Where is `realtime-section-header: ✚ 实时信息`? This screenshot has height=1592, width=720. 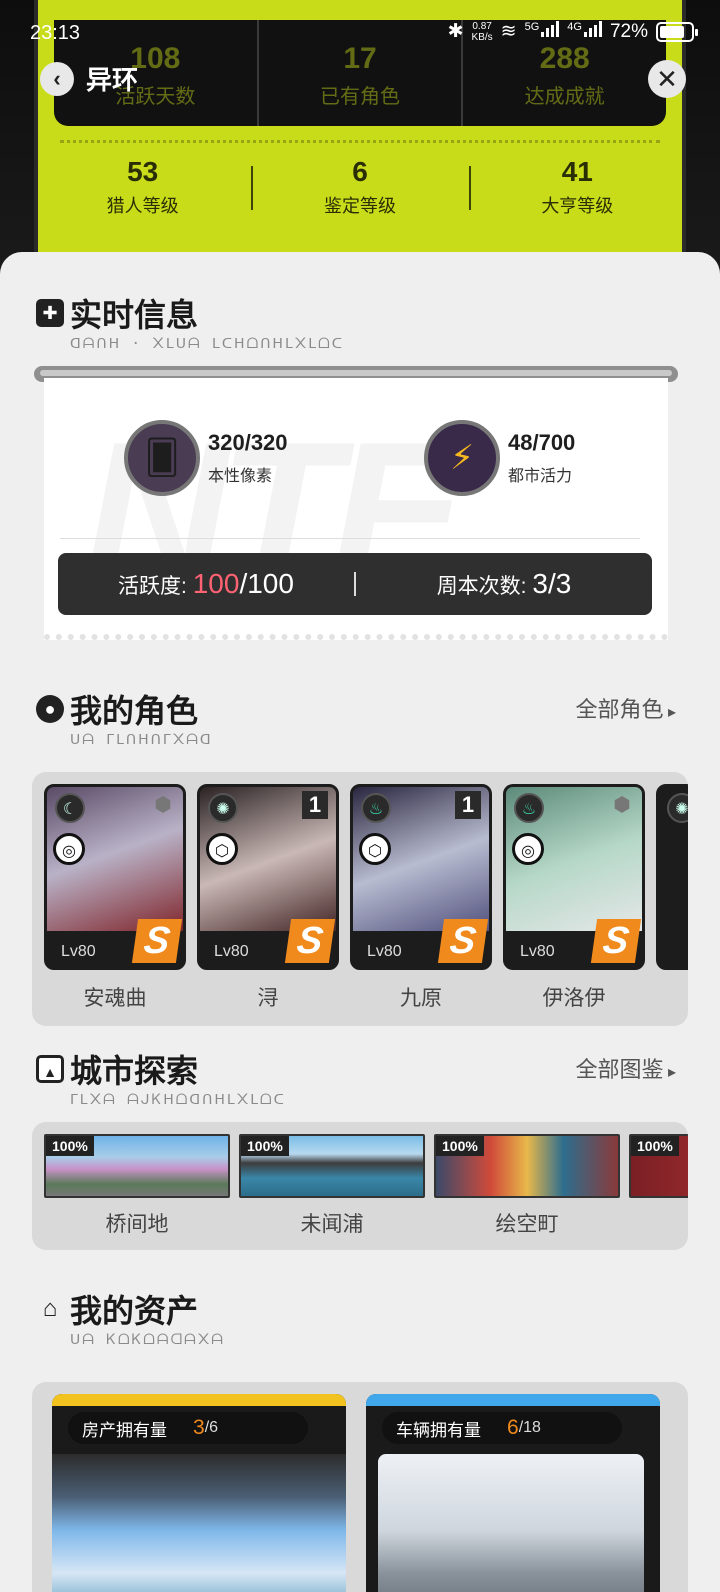
realtime-section-header: ✚ 实时信息 is located at coordinates (117, 313).